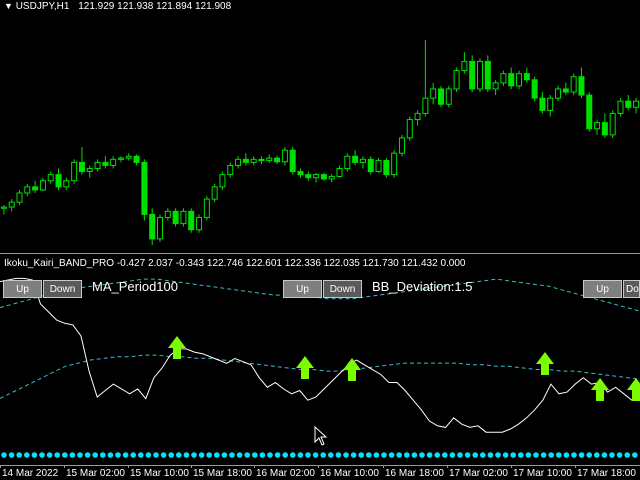 This screenshot has height=480, width=640. I want to click on panel-separator, so click(320, 253).